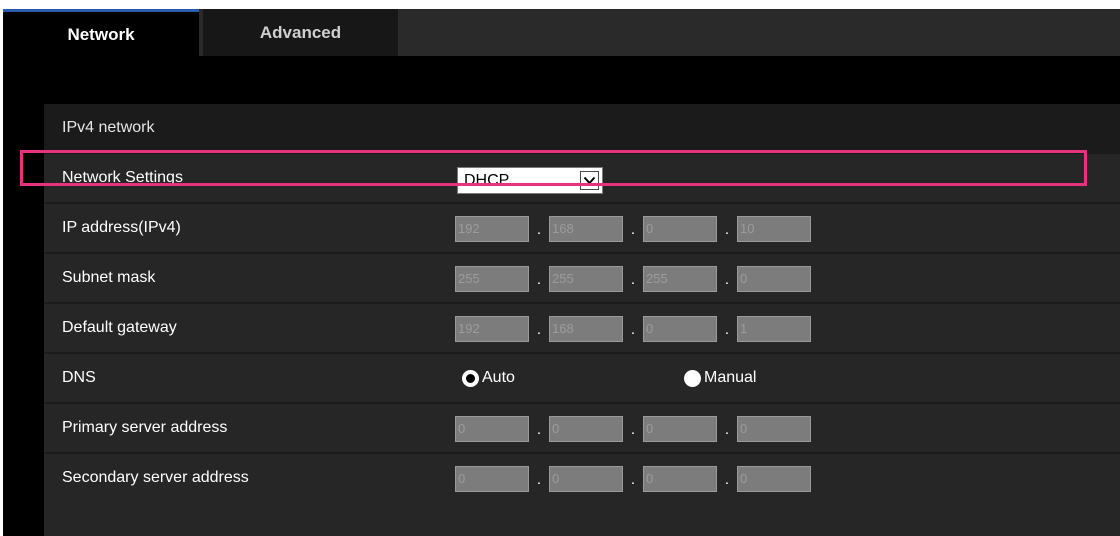 The height and width of the screenshot is (536, 1120). What do you see at coordinates (122, 177) in the screenshot?
I see `network-settings-label: Network Settings` at bounding box center [122, 177].